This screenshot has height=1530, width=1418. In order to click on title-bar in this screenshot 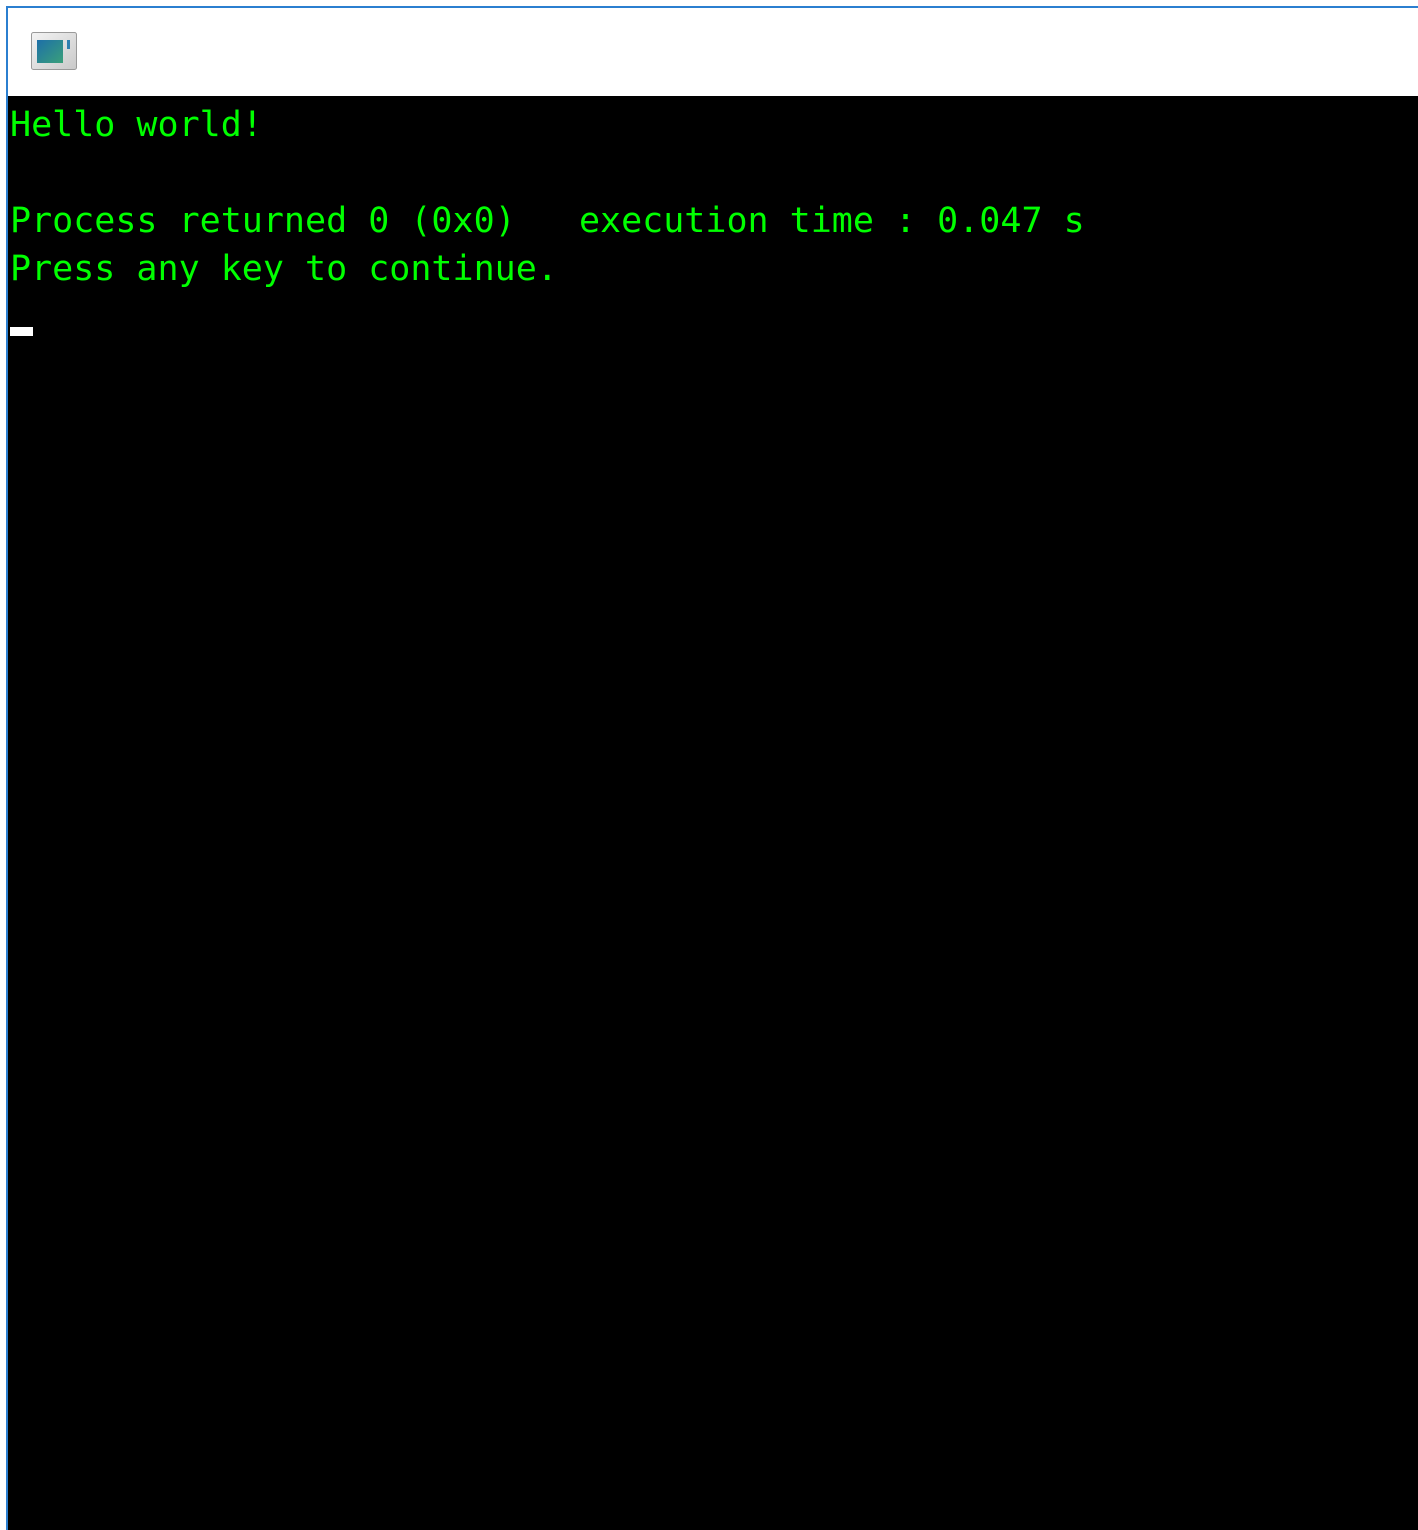, I will do `click(713, 52)`.